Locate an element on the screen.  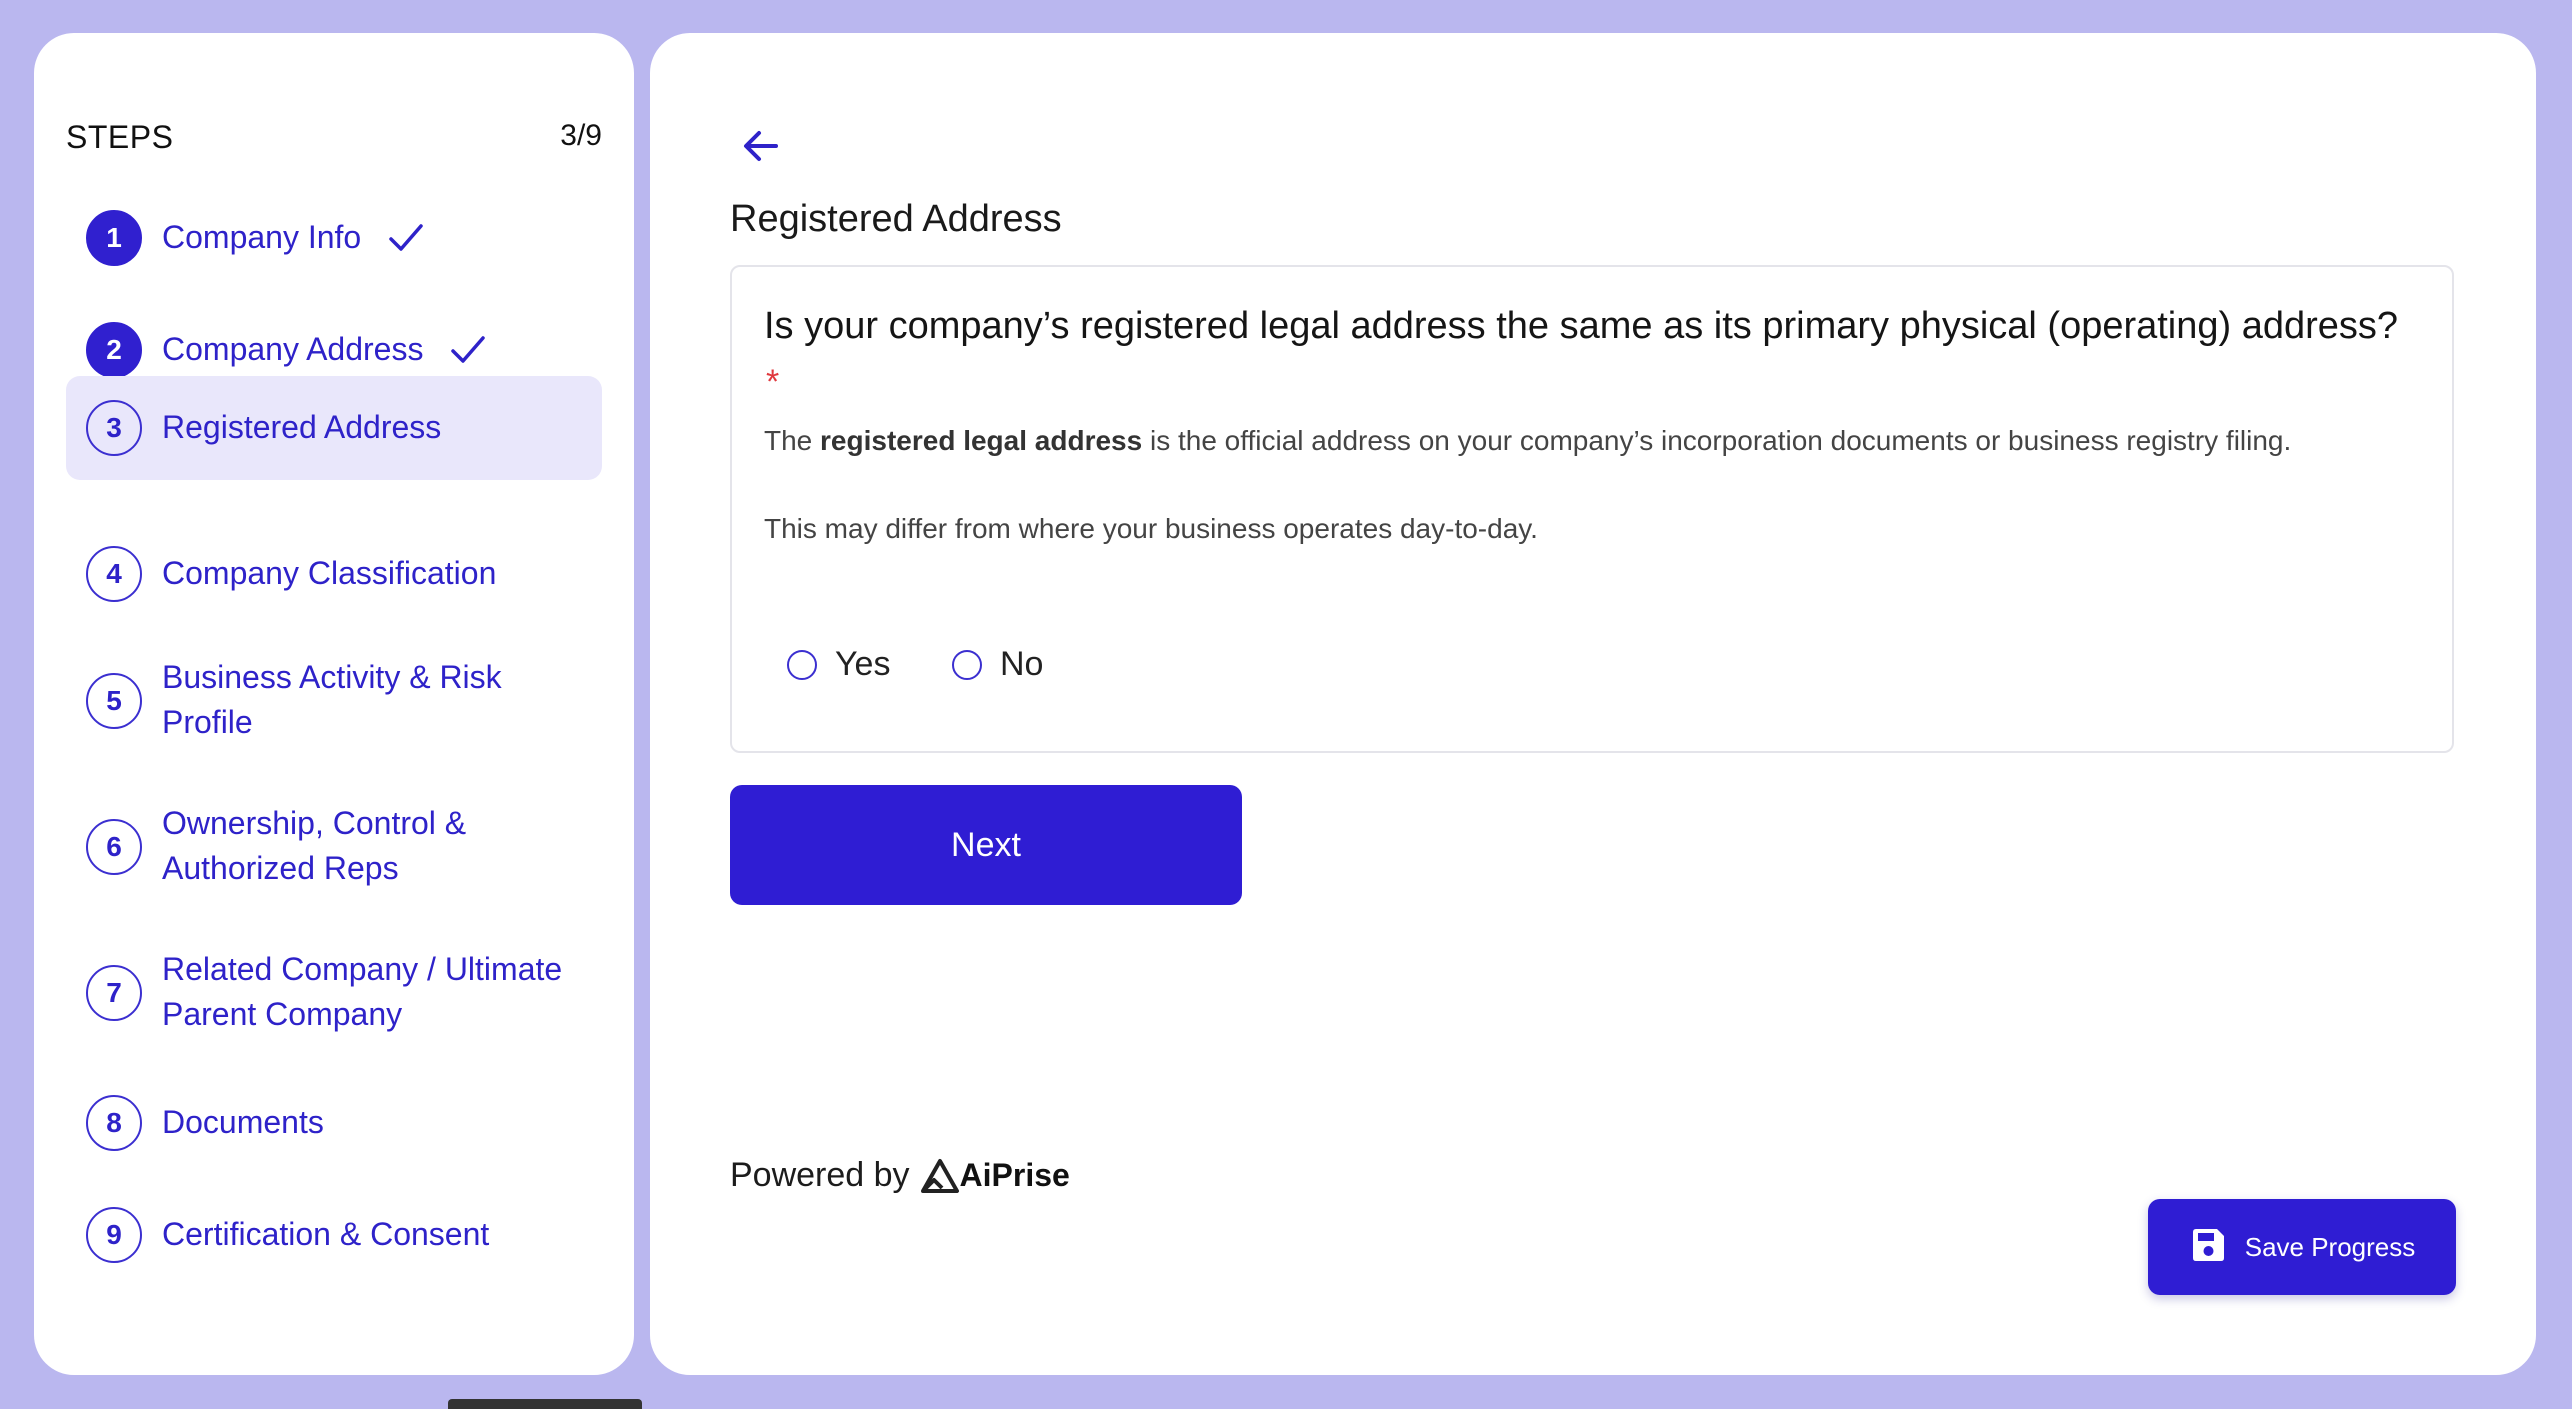
powered-by: Powered by AiPrise is located at coordinates (900, 1175).